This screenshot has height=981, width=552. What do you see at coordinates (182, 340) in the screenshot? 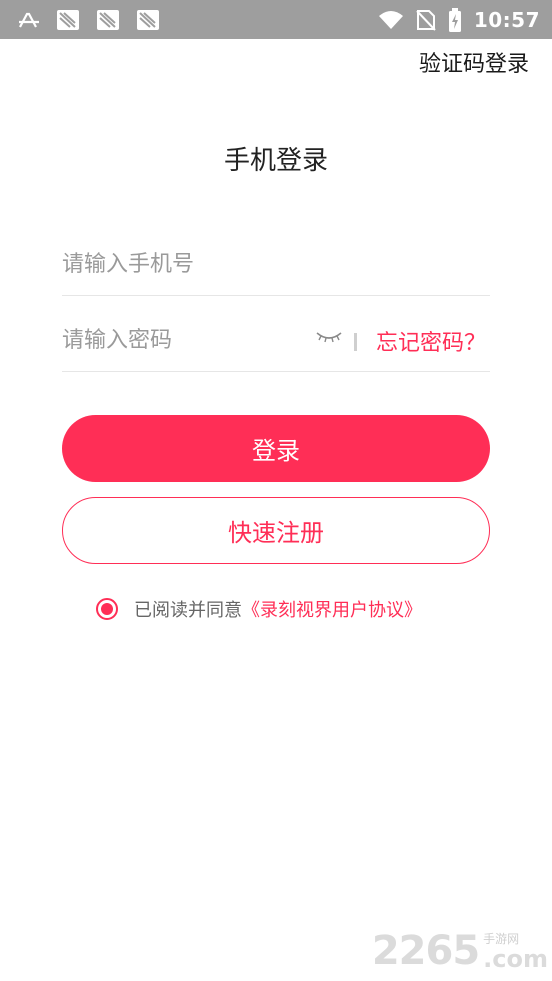
I see `password-input` at bounding box center [182, 340].